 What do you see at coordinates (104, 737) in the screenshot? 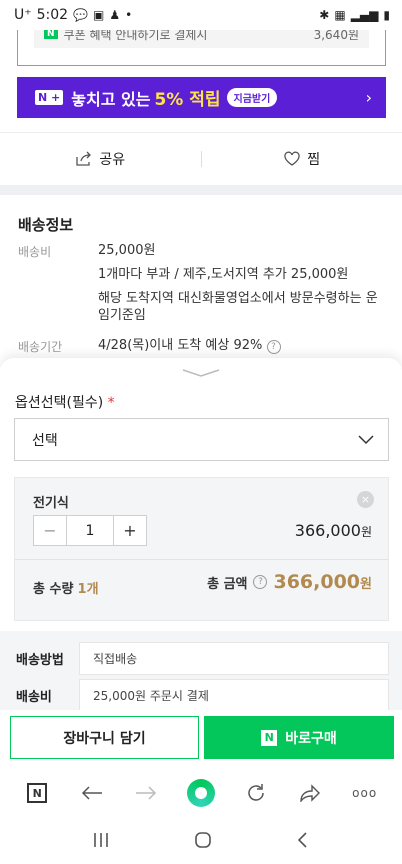
I see `add-to-cart-button: 장바구니 담기` at bounding box center [104, 737].